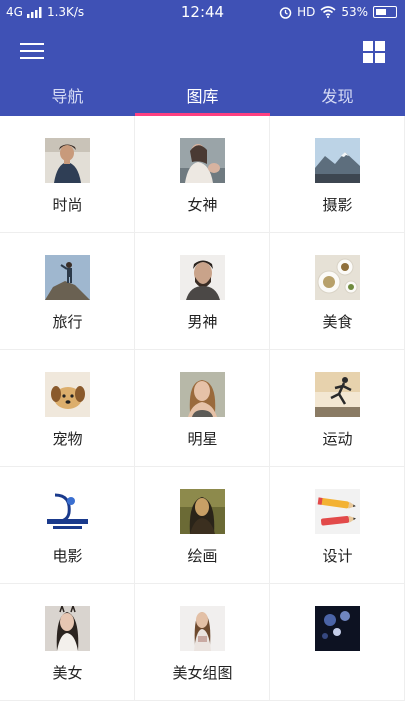 The width and height of the screenshot is (405, 720). What do you see at coordinates (67, 205) in the screenshot?
I see `category-label: 时尚` at bounding box center [67, 205].